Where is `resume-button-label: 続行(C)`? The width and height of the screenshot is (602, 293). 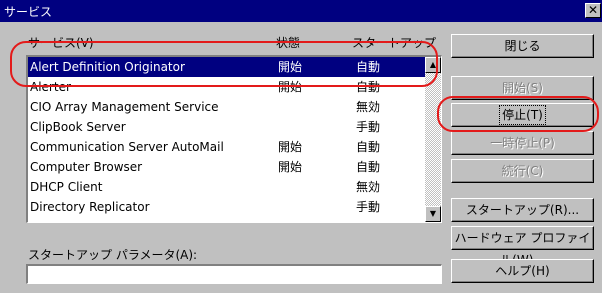
resume-button-label: 続行(C) is located at coordinates (522, 171).